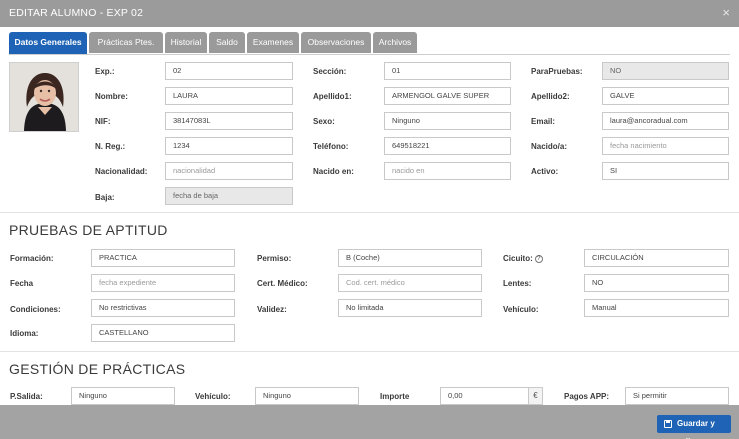  What do you see at coordinates (410, 258) in the screenshot?
I see `permiso-select: B (Coche)` at bounding box center [410, 258].